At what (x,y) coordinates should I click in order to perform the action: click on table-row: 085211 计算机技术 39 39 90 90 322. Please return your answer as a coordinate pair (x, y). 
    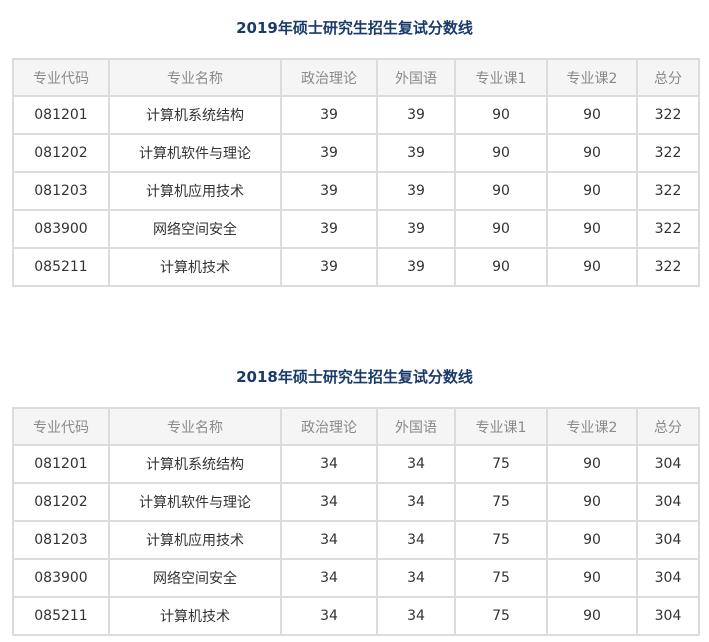
    Looking at the image, I should click on (356, 267).